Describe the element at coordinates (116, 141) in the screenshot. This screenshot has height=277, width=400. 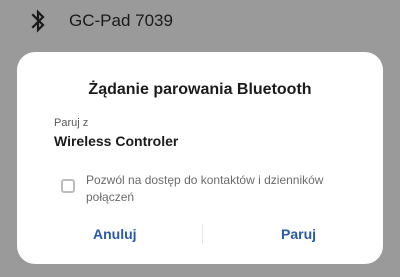
I see `pairing-device-name: Wireless Controler` at that location.